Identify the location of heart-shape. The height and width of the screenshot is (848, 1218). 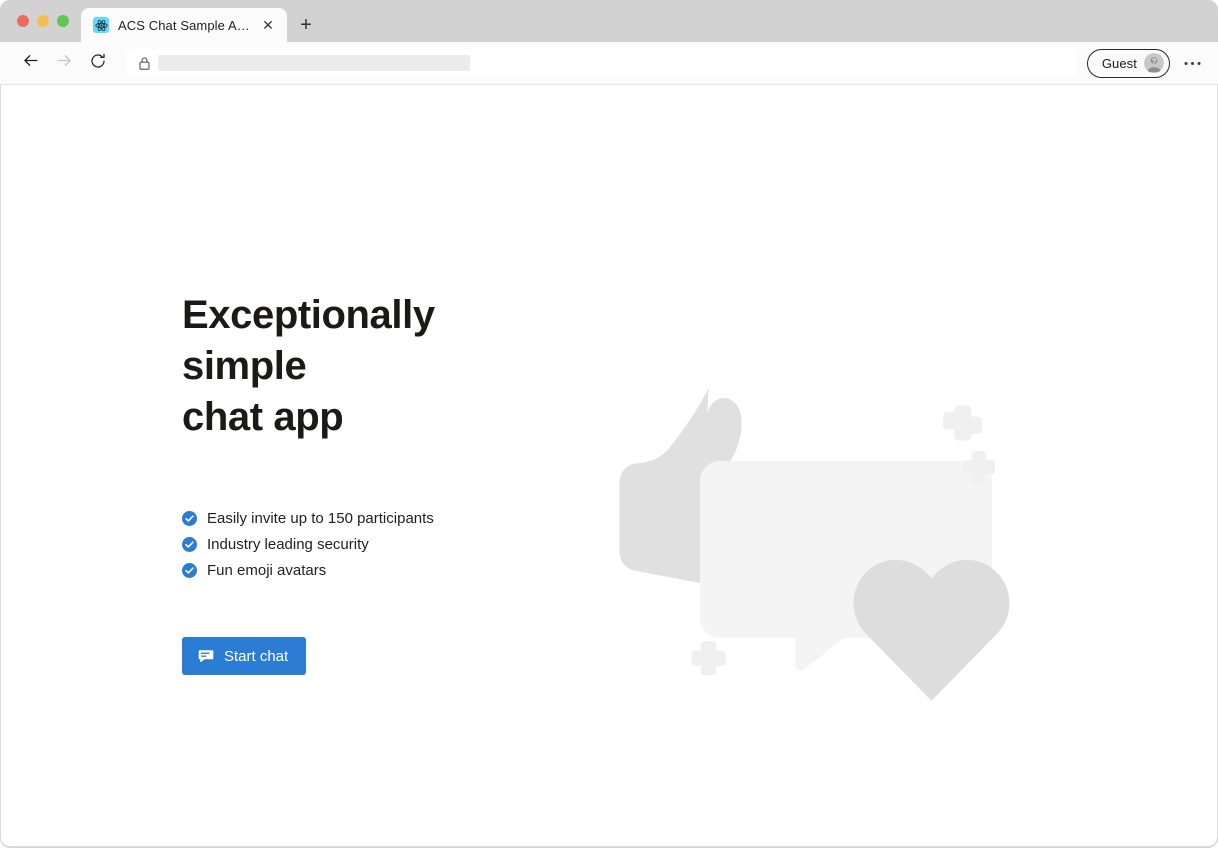
(931, 630).